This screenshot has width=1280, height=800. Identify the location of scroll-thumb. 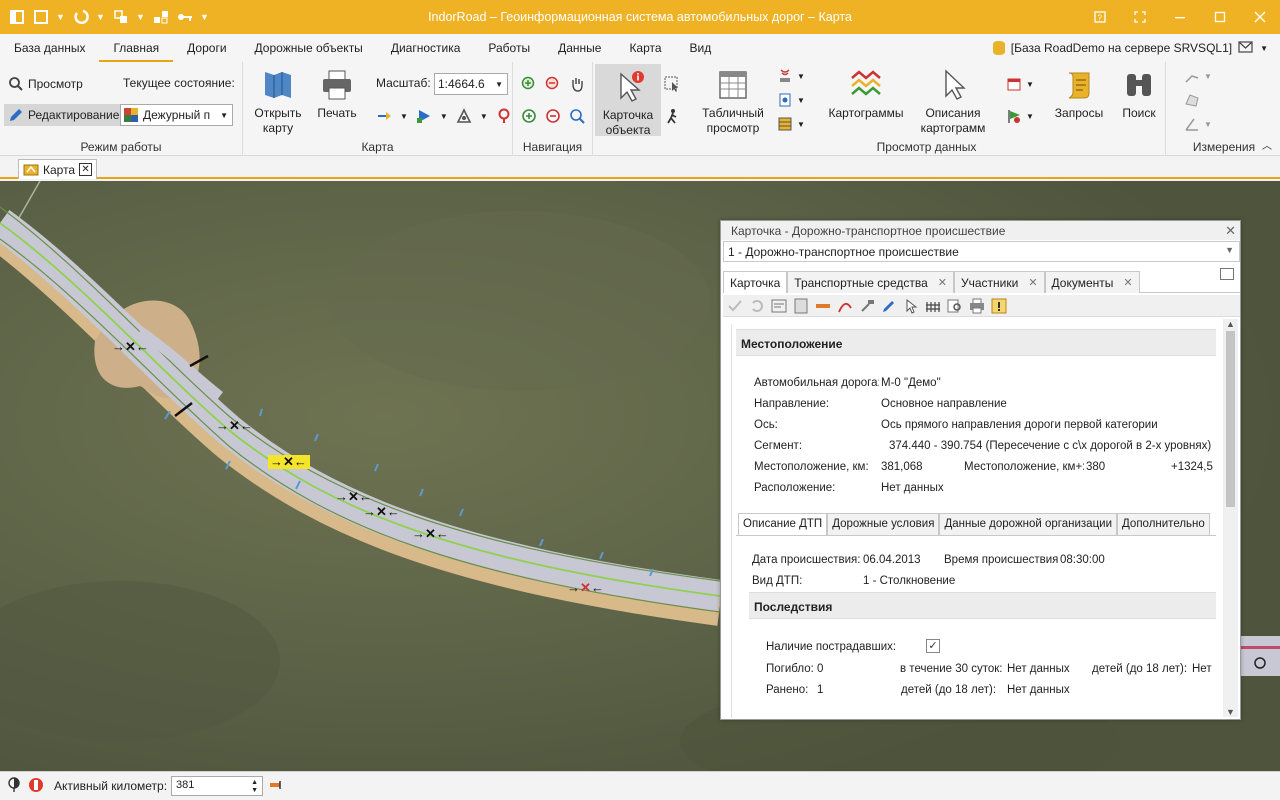
(1230, 419).